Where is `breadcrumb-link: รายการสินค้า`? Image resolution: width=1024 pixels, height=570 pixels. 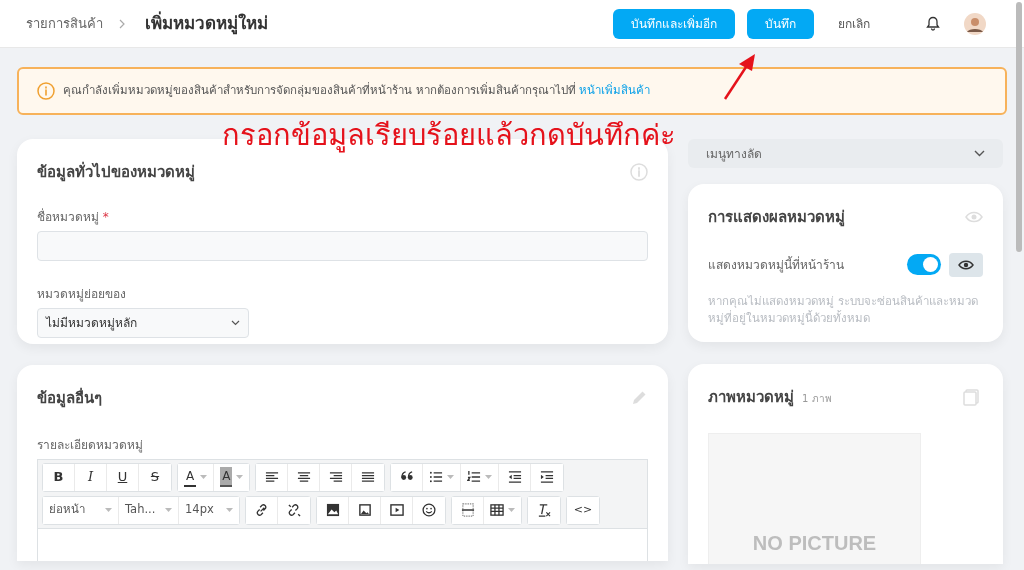 breadcrumb-link: รายการสินค้า is located at coordinates (64, 23).